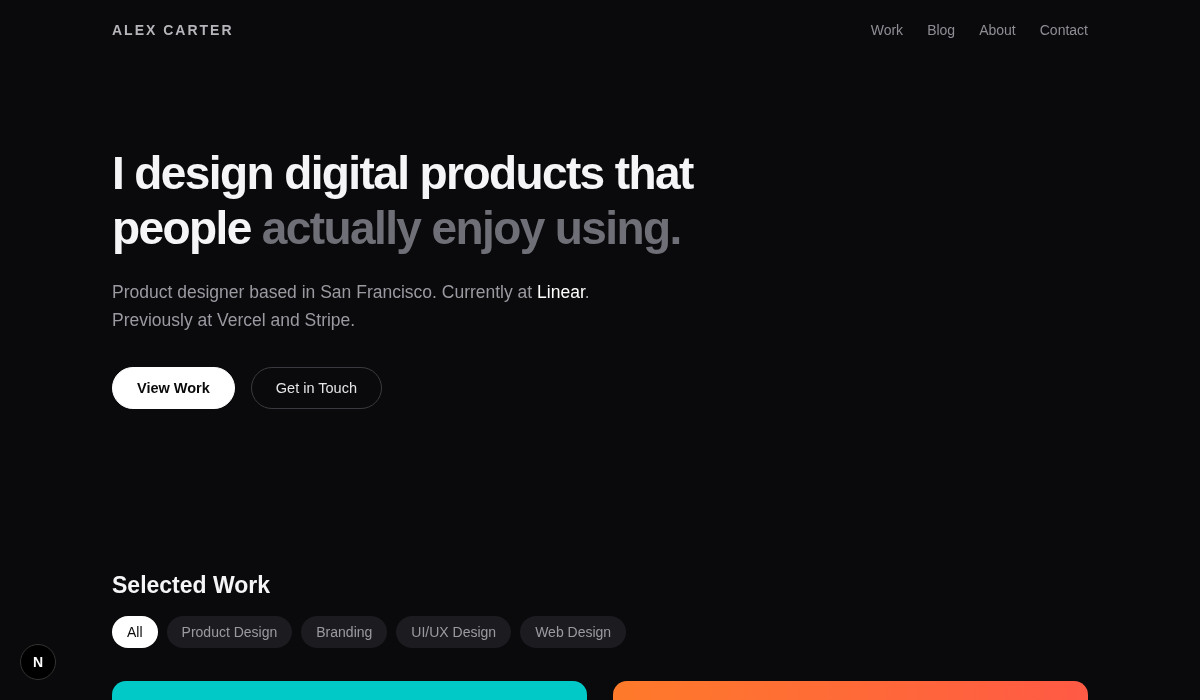 This screenshot has width=1200, height=700. I want to click on nav-link: Contact, so click(1063, 30).